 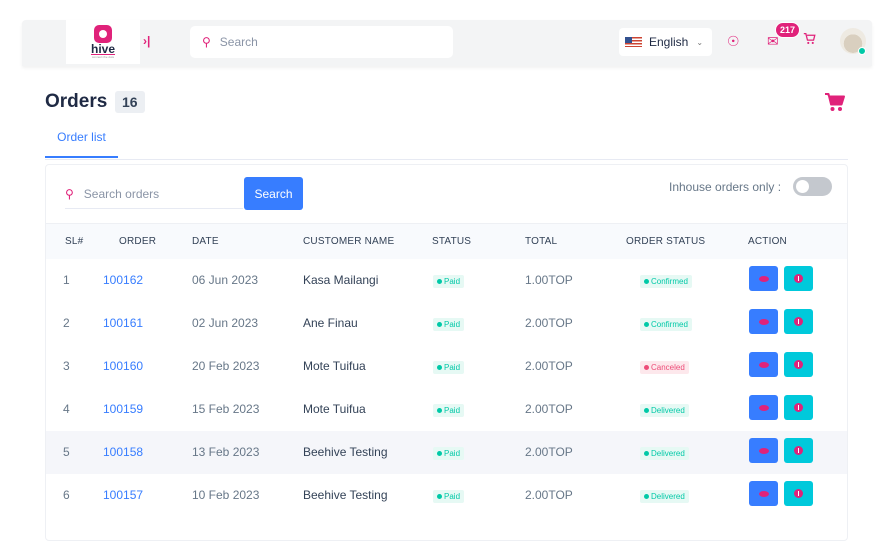 What do you see at coordinates (812, 186) in the screenshot?
I see `inhouse-toggle` at bounding box center [812, 186].